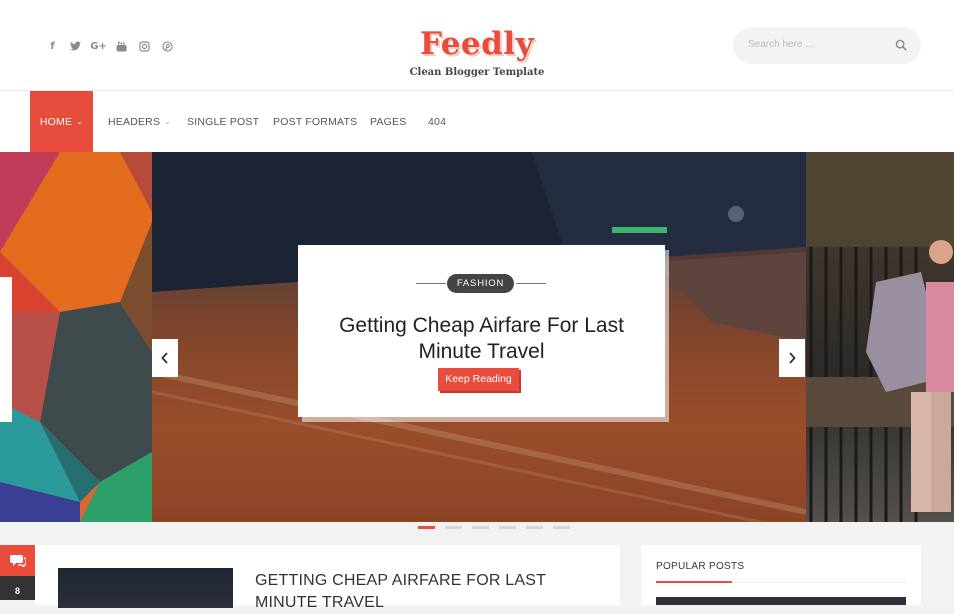 The height and width of the screenshot is (614, 954). I want to click on nav-item-label: HOME, so click(56, 121).